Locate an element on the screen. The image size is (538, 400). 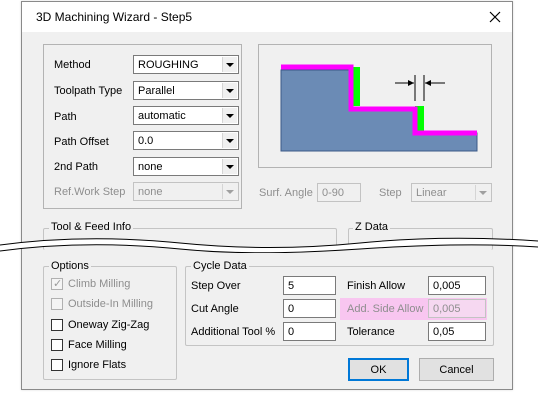
ref-work-step-select: none is located at coordinates (186, 191).